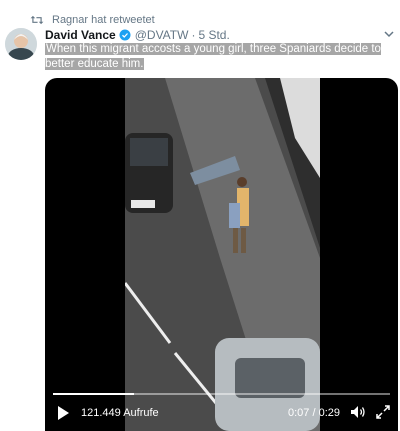  What do you see at coordinates (383, 412) in the screenshot?
I see `fullscreen-icon` at bounding box center [383, 412].